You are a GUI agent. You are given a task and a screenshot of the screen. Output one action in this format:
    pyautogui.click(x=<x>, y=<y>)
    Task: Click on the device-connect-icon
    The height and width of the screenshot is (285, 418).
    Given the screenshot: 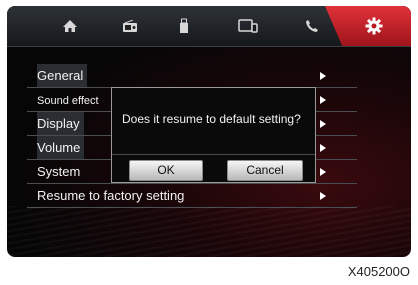 What is the action you would take?
    pyautogui.click(x=248, y=26)
    